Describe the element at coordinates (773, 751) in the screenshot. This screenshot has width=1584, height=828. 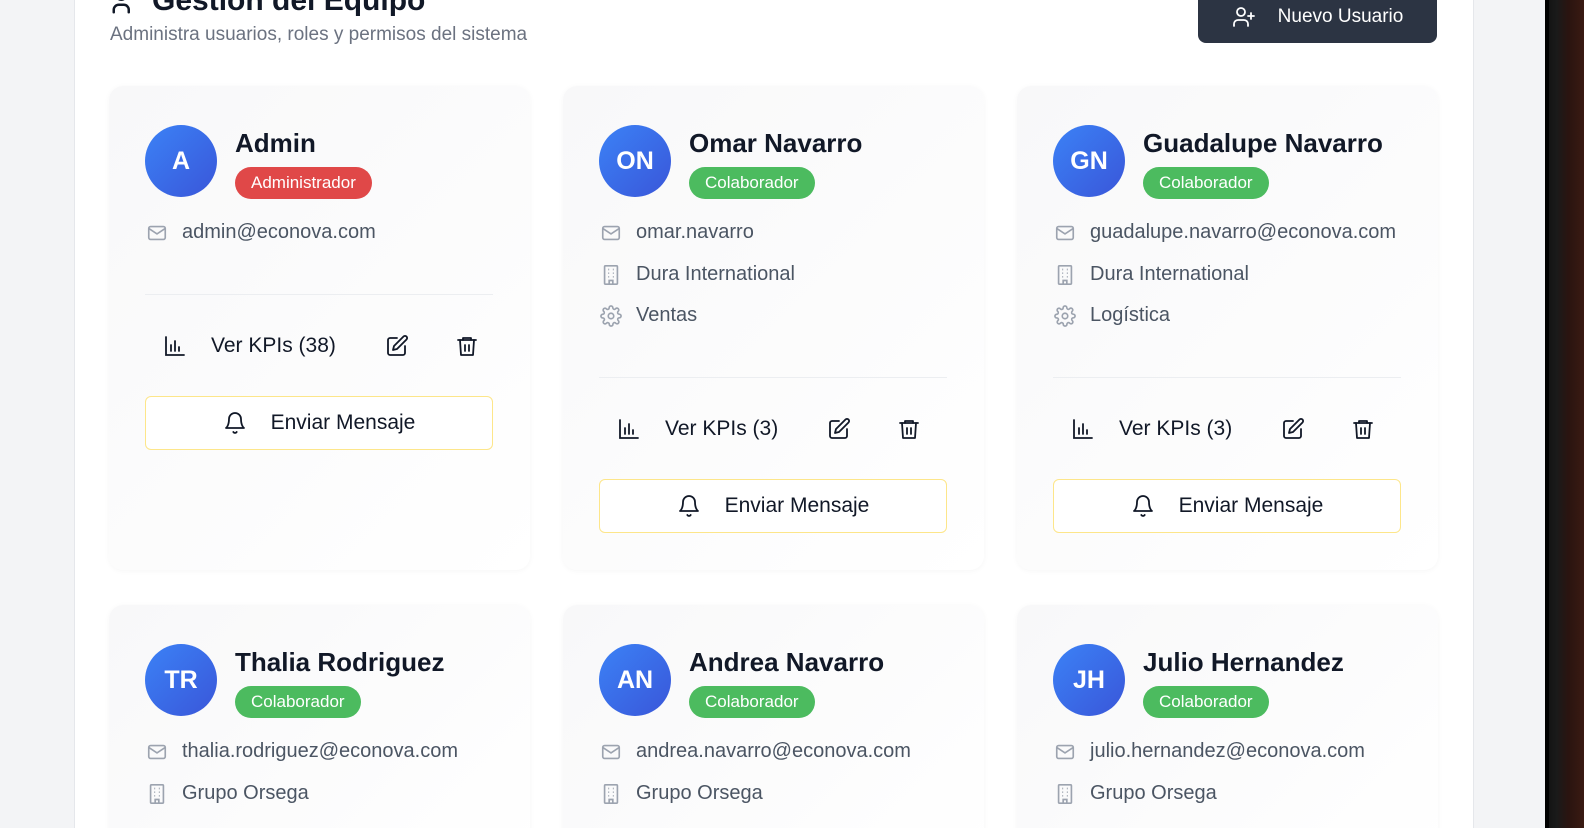
I see `email-text: andrea.navarro@econova.com` at that location.